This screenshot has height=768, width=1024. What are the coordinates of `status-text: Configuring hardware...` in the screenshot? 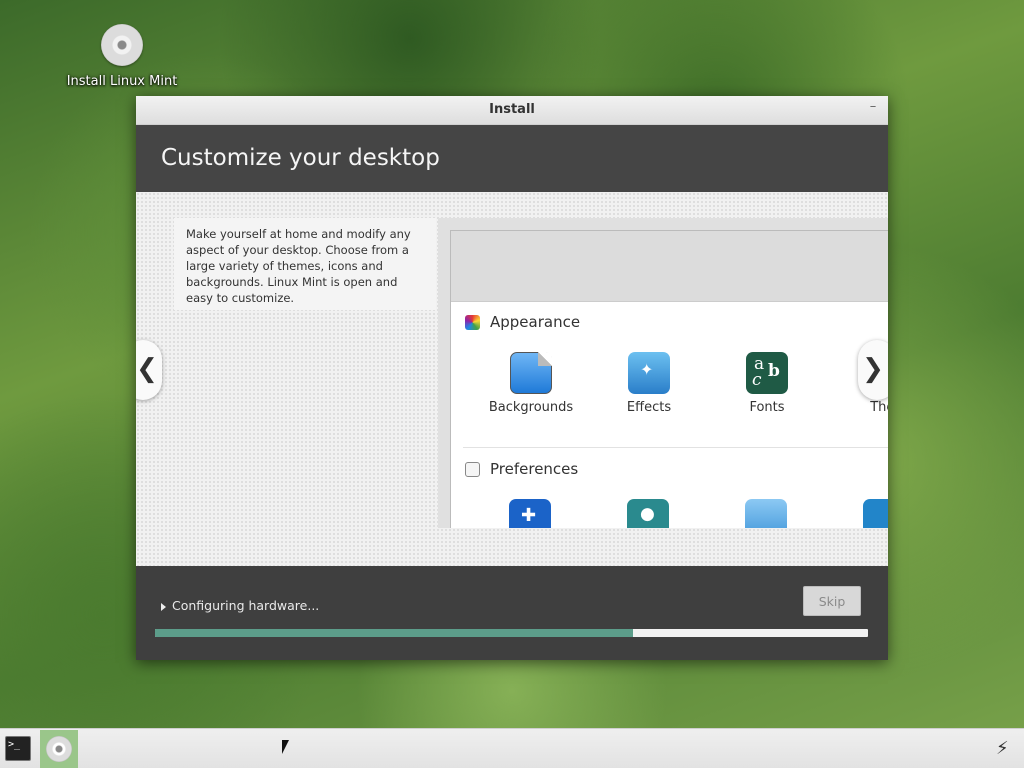 It's located at (246, 605).